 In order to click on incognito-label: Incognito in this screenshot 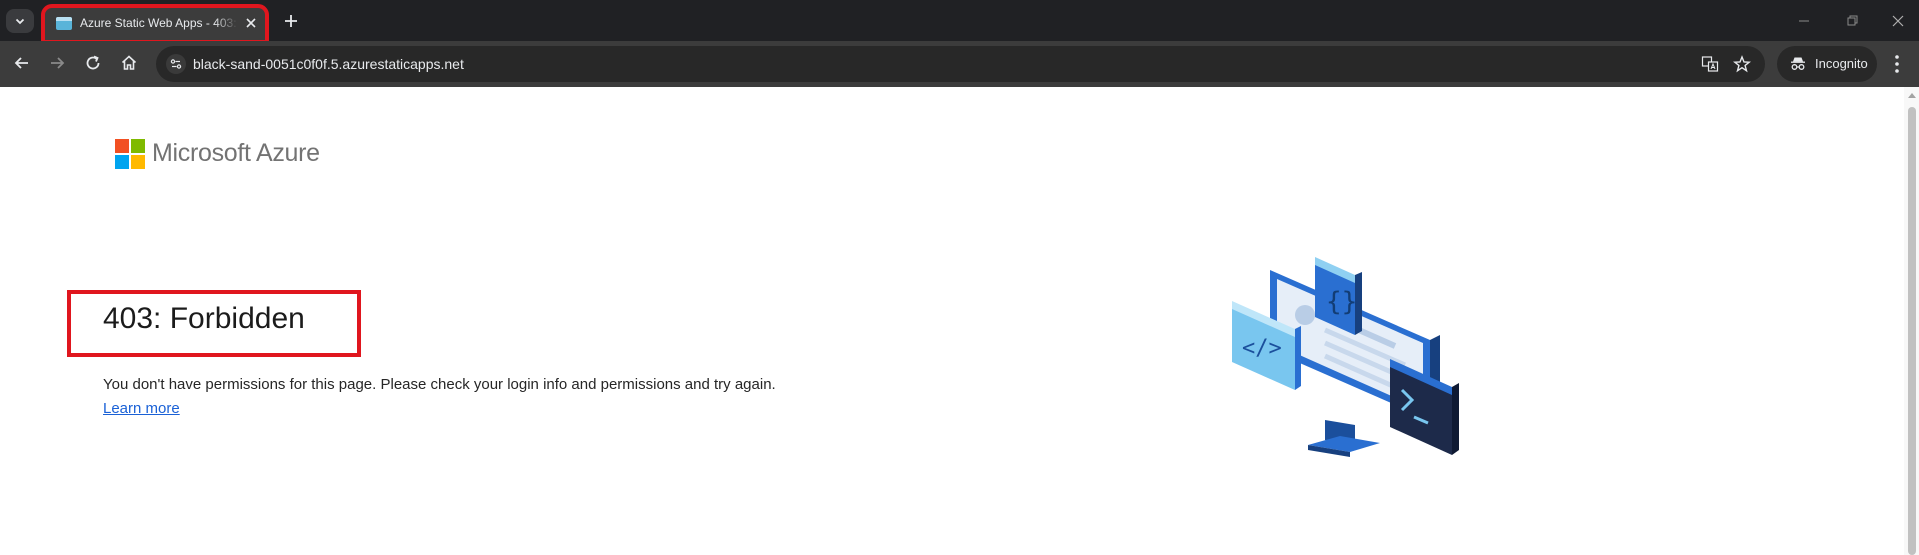, I will do `click(1841, 63)`.